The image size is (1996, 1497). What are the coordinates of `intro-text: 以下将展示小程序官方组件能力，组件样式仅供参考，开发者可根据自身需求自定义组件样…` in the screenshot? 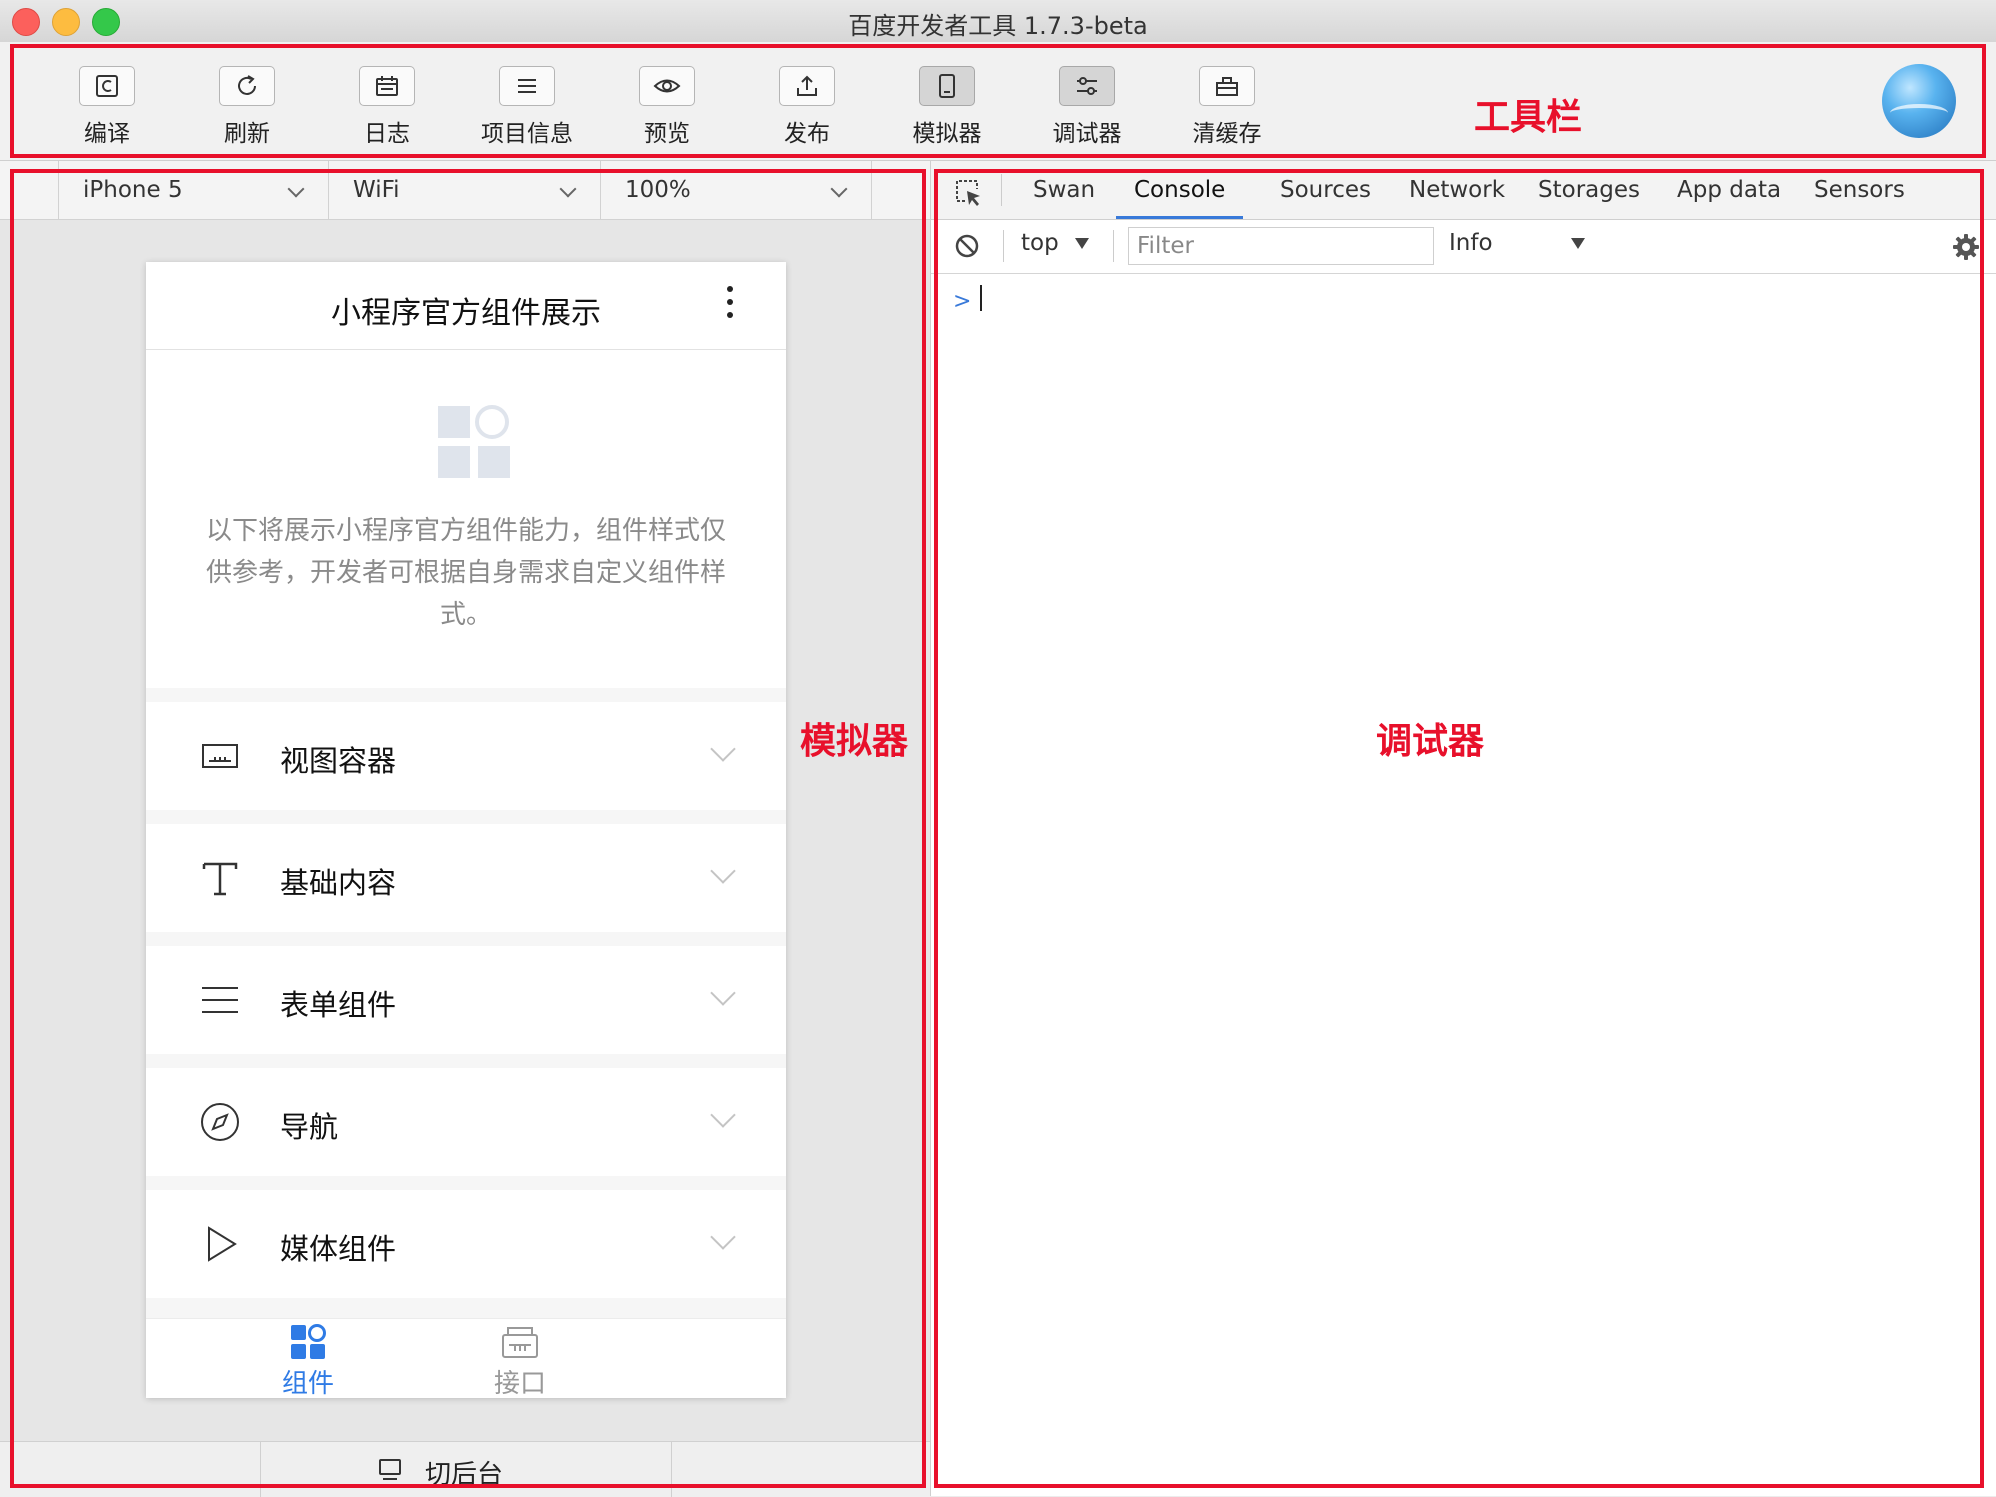 It's located at (465, 573).